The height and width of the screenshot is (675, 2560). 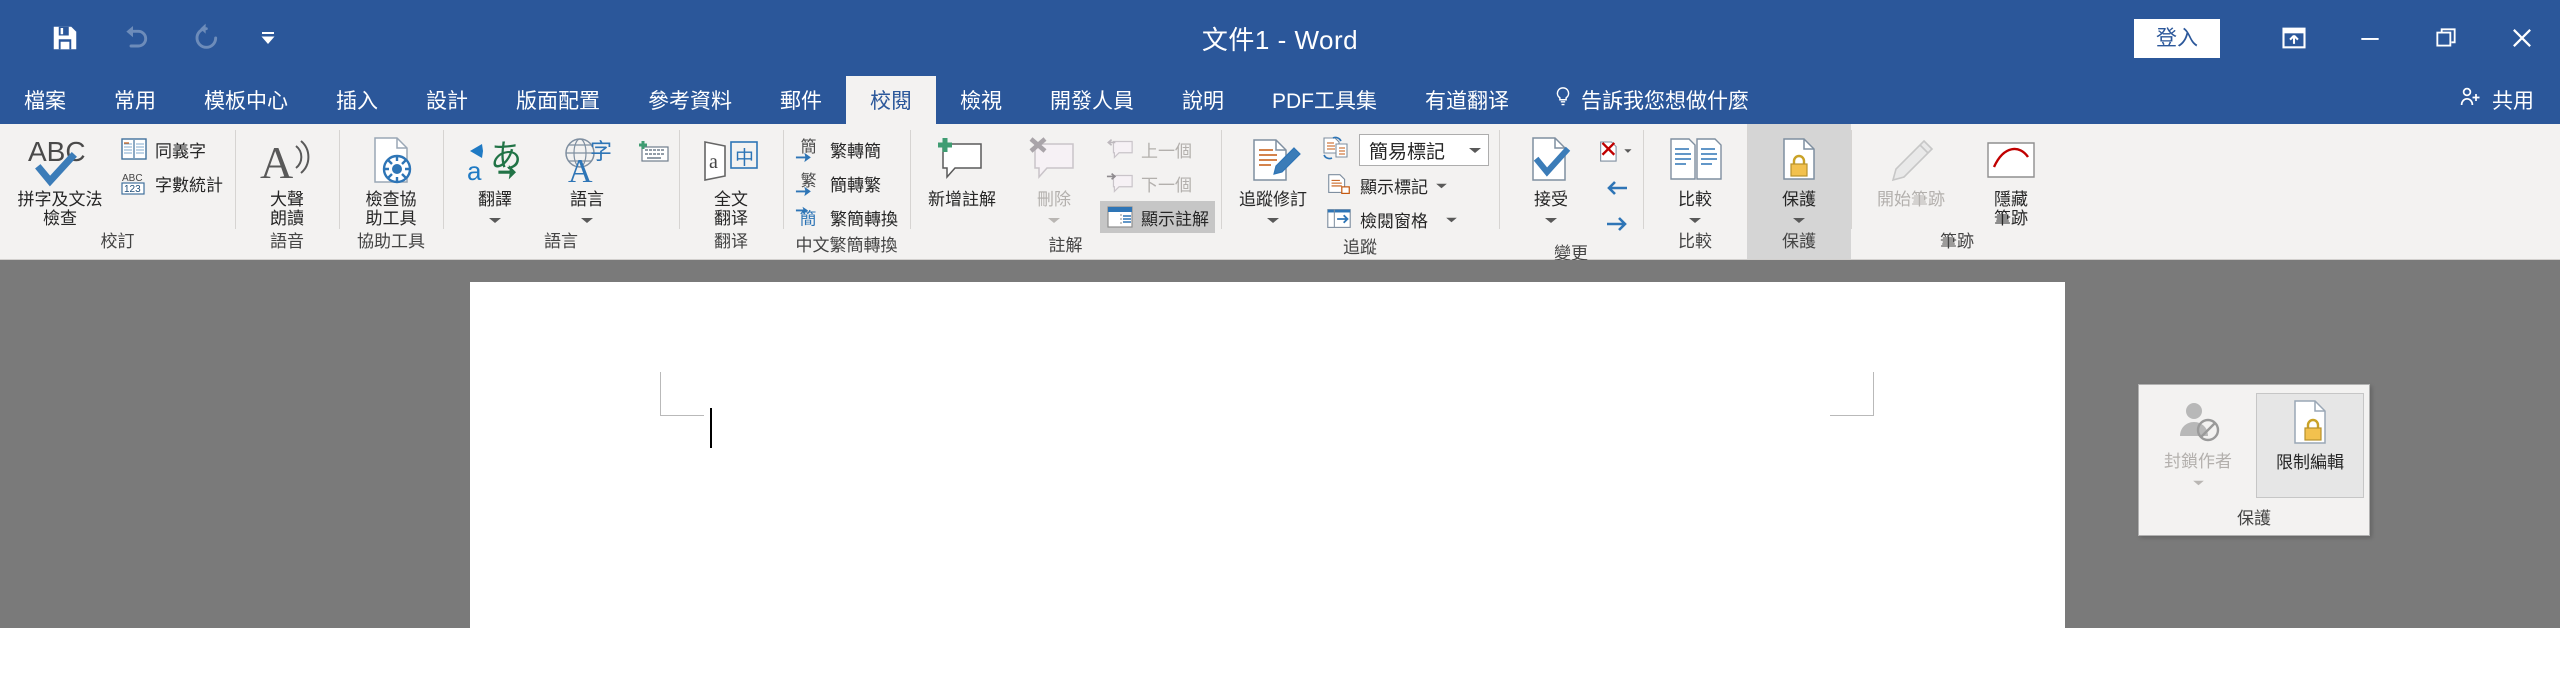 What do you see at coordinates (1092, 100) in the screenshot?
I see `tab-developer: 開發人員` at bounding box center [1092, 100].